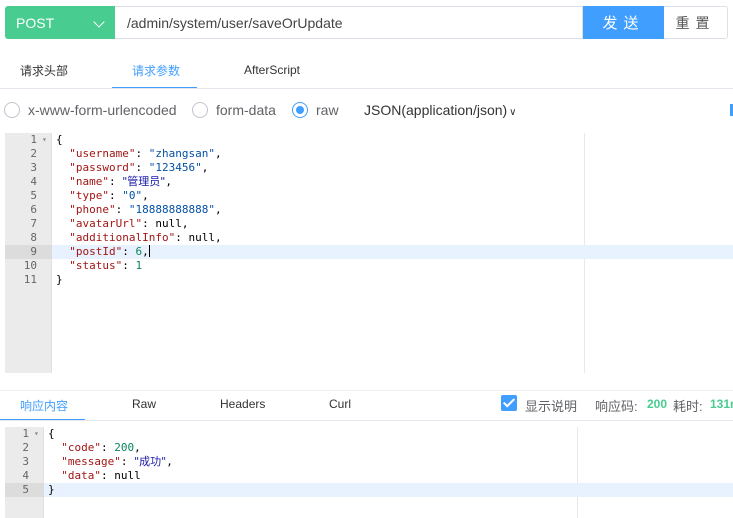 The image size is (733, 518). I want to click on chevron-down-icon: ∨, so click(513, 112).